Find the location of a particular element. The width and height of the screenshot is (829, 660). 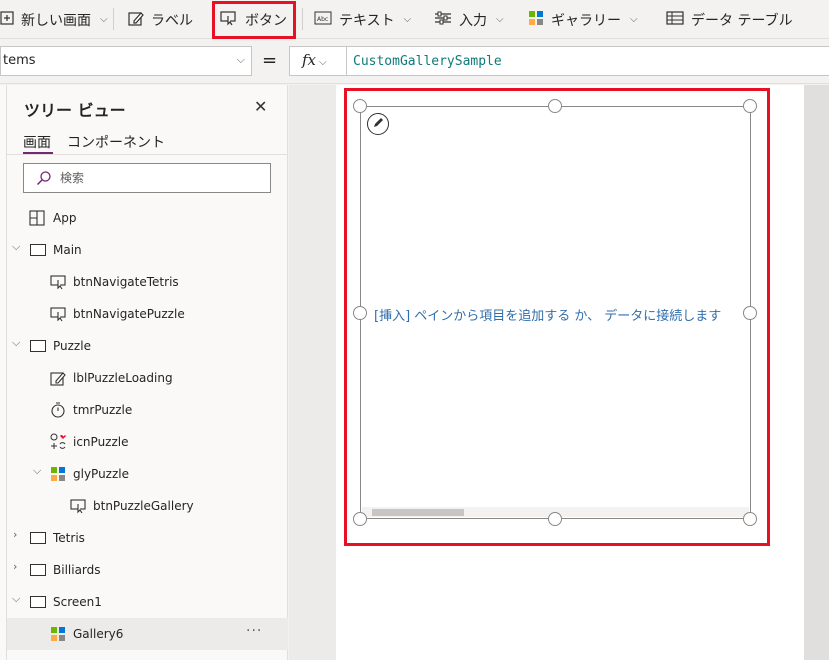

tree-node-tmr-puzzle: tmrPuzzle is located at coordinates (147, 410).